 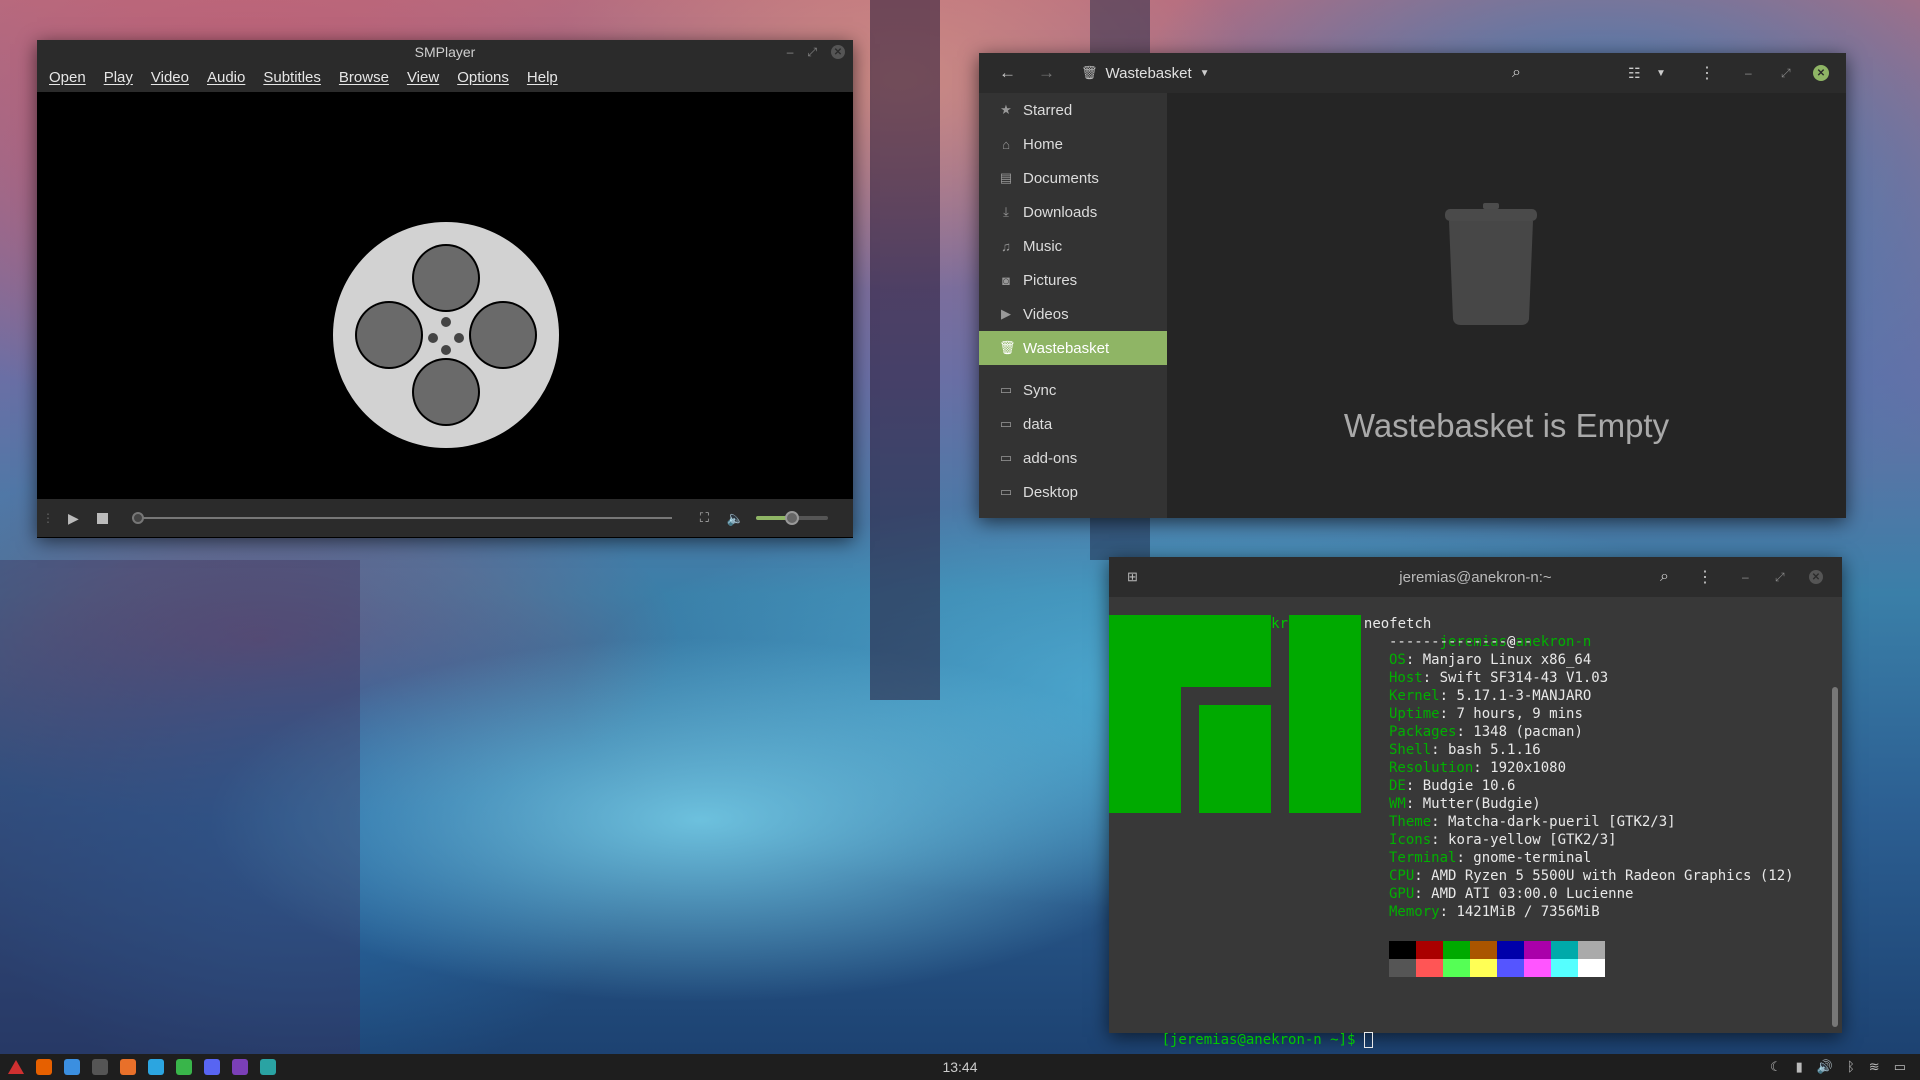 I want to click on volume-icon: 🔈, so click(x=735, y=518).